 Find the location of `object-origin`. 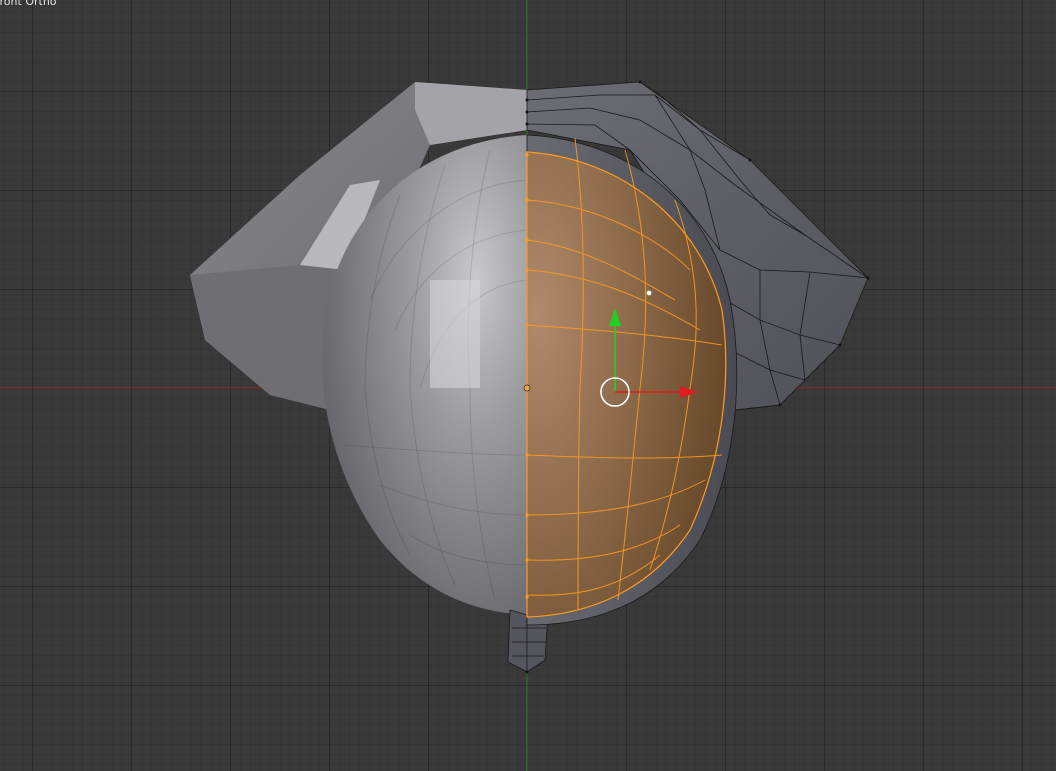

object-origin is located at coordinates (527, 388).